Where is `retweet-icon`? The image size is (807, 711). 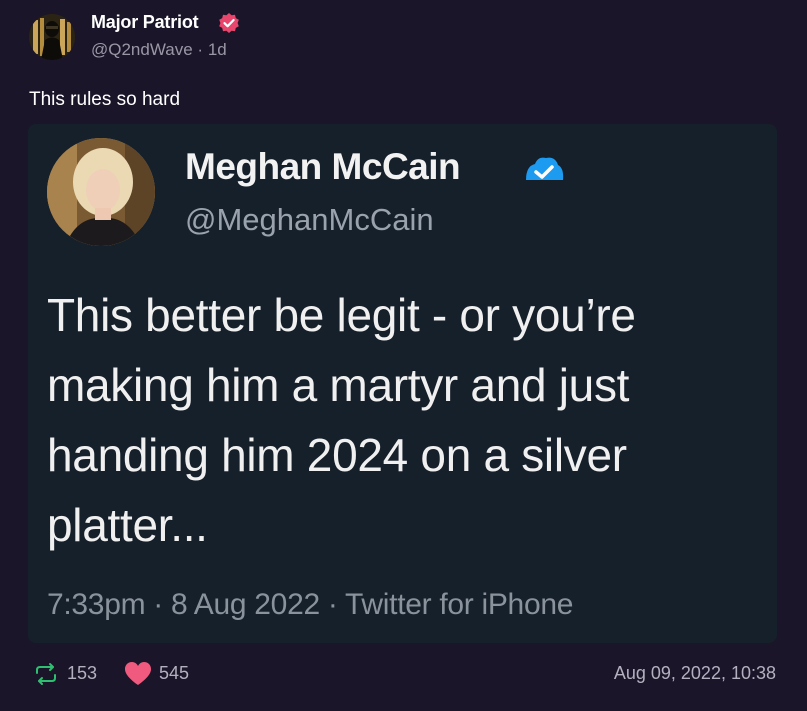 retweet-icon is located at coordinates (46, 674).